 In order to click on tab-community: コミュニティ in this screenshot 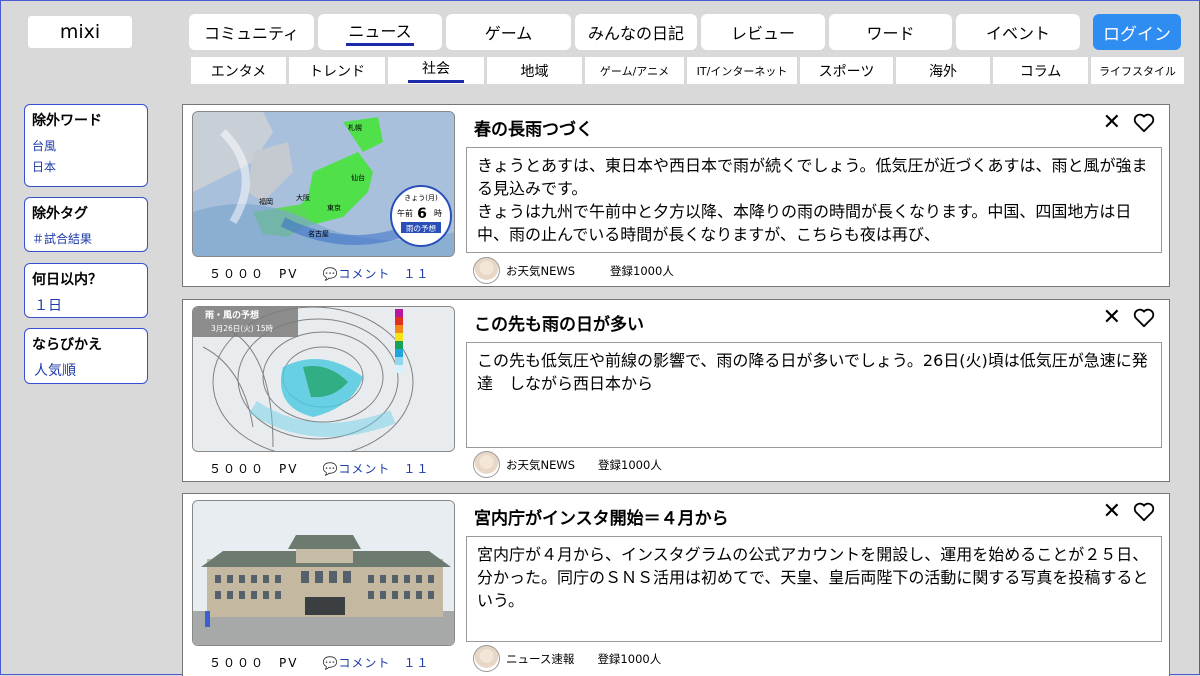, I will do `click(251, 32)`.